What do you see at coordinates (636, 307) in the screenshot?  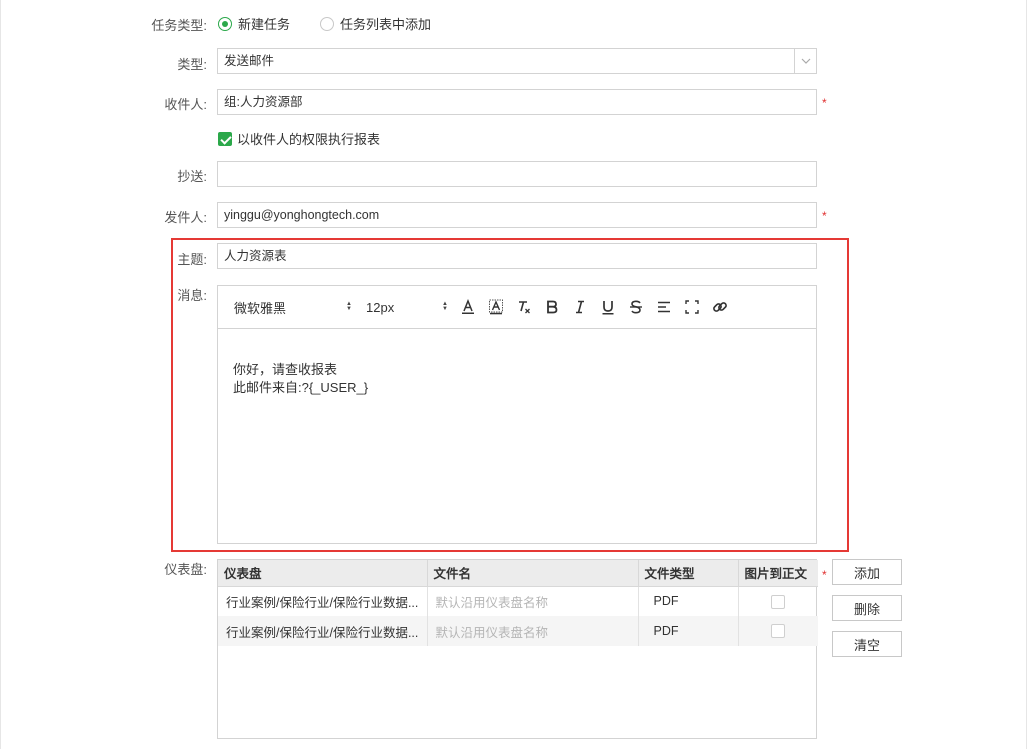 I see `strikethrough-icon` at bounding box center [636, 307].